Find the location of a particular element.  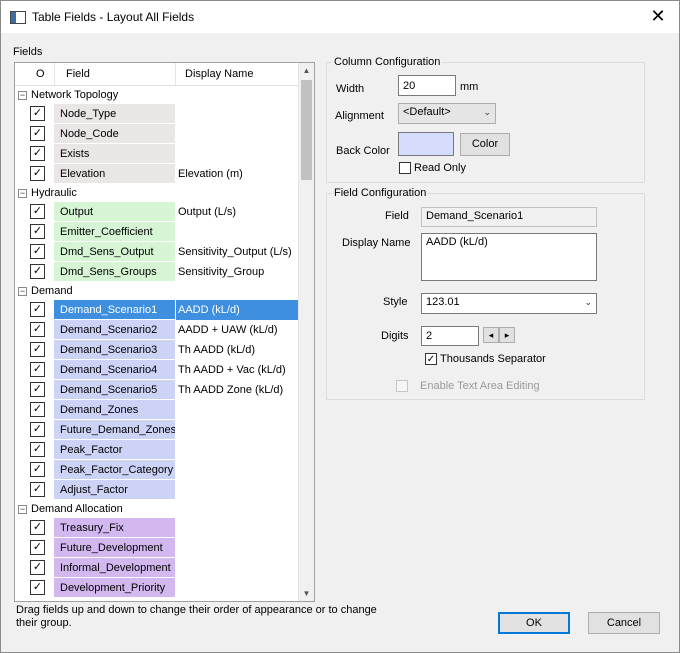

field-row: ✓ Future_Development is located at coordinates (156, 548).